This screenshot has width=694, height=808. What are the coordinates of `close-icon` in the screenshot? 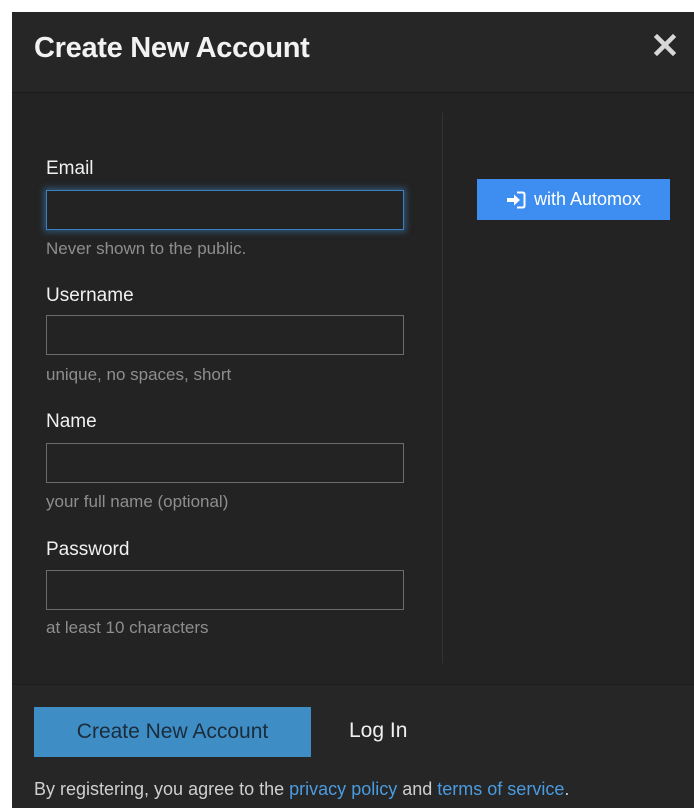 It's located at (665, 45).